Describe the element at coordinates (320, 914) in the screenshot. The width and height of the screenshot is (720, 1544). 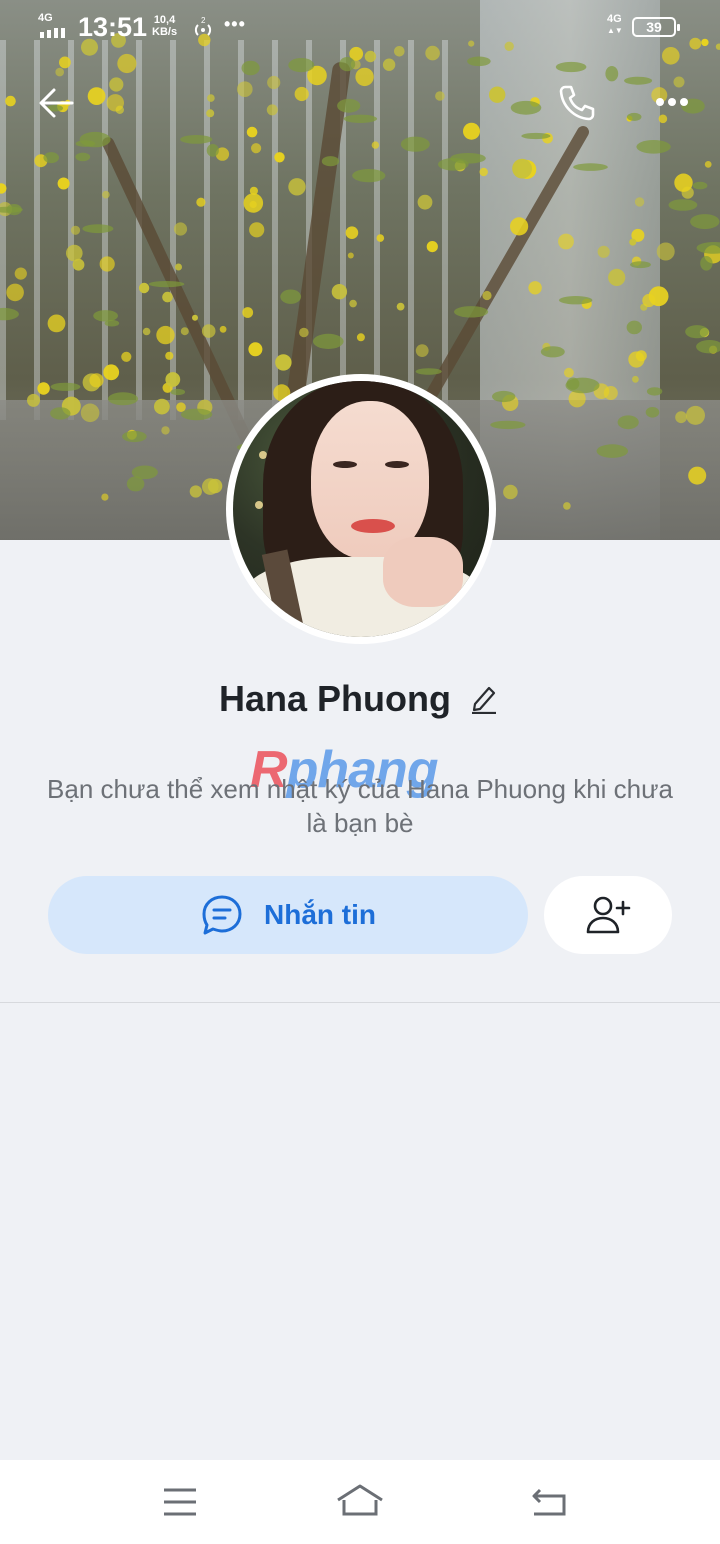
I see `message-button-label: Nhắn tin` at that location.